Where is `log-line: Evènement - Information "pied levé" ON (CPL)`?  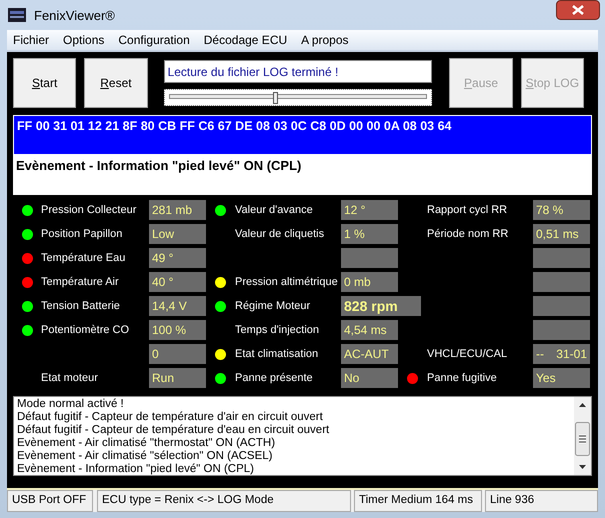
log-line: Evènement - Information "pied levé" ON (CPL) is located at coordinates (136, 469).